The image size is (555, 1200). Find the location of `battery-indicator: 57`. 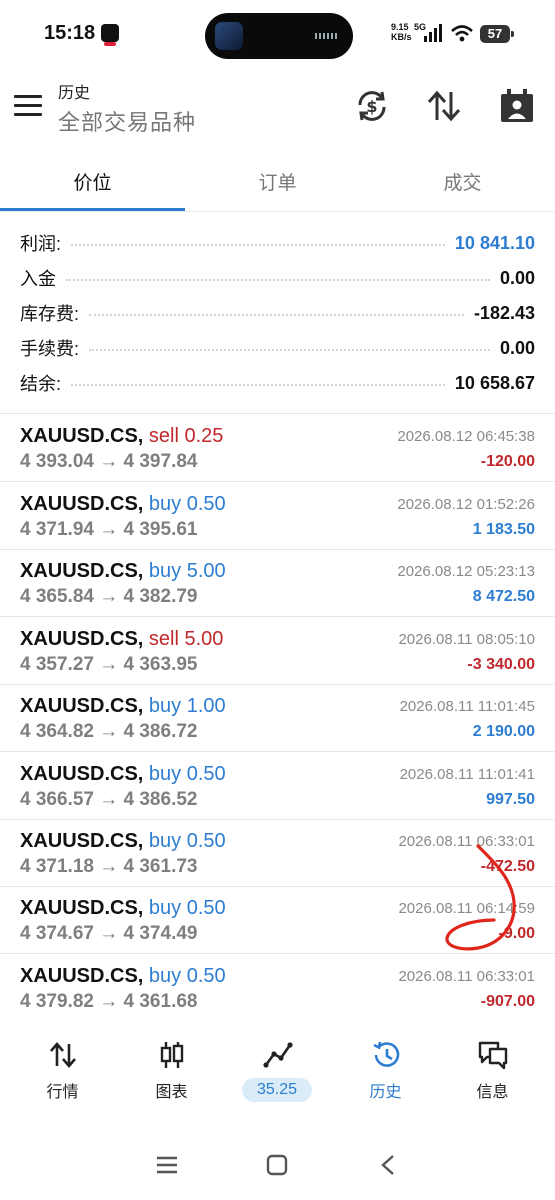

battery-indicator: 57 is located at coordinates (497, 34).